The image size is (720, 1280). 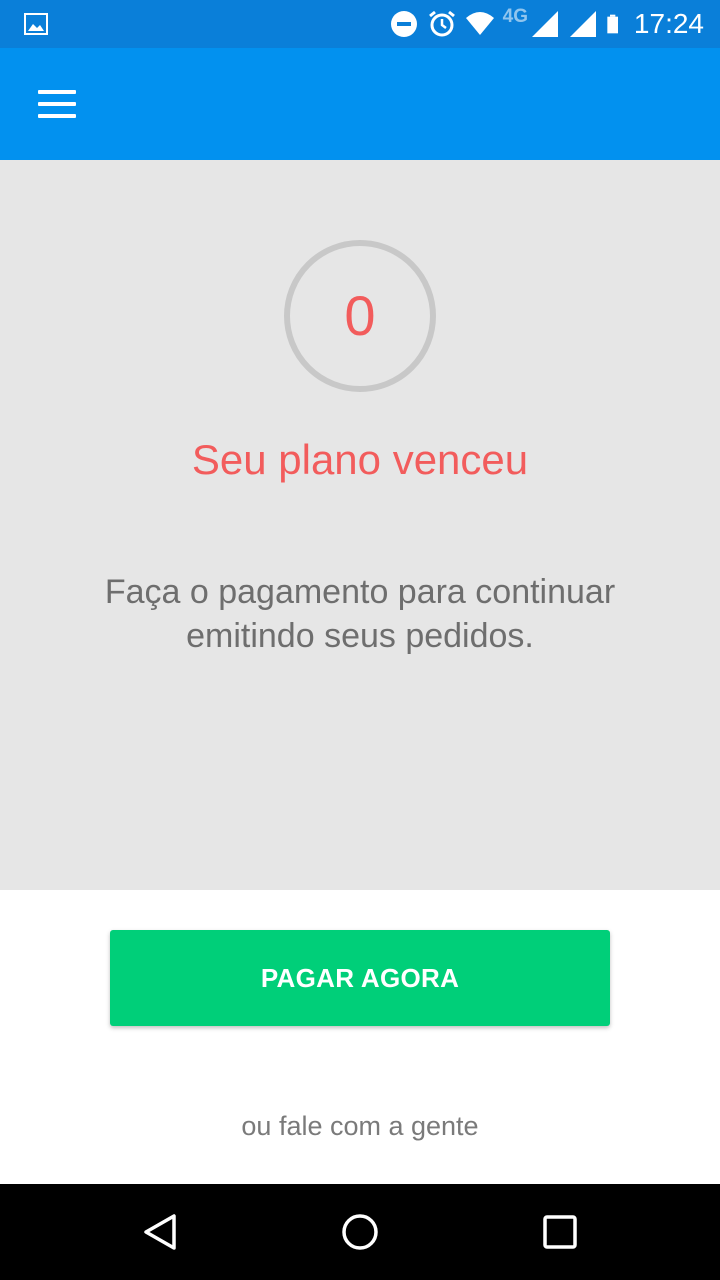 What do you see at coordinates (360, 1126) in the screenshot?
I see `contact-us-link: ou fale com a gente` at bounding box center [360, 1126].